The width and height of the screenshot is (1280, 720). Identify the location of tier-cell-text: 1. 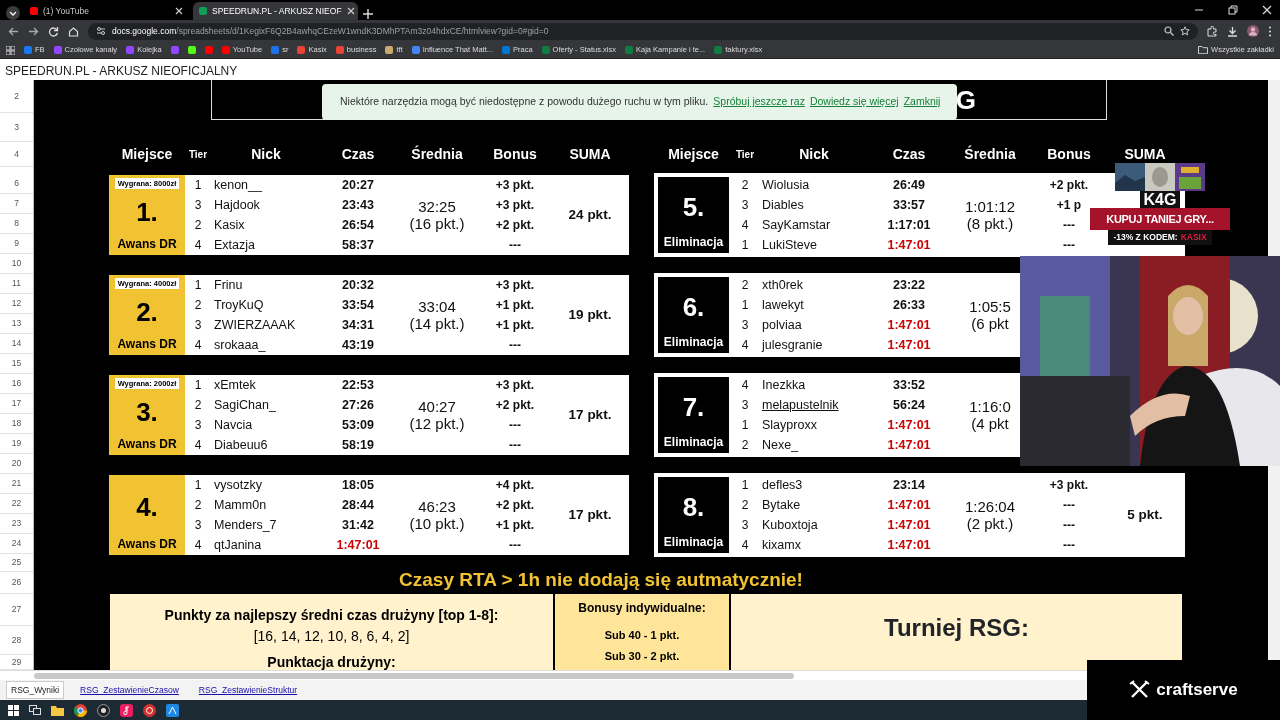
(198, 485).